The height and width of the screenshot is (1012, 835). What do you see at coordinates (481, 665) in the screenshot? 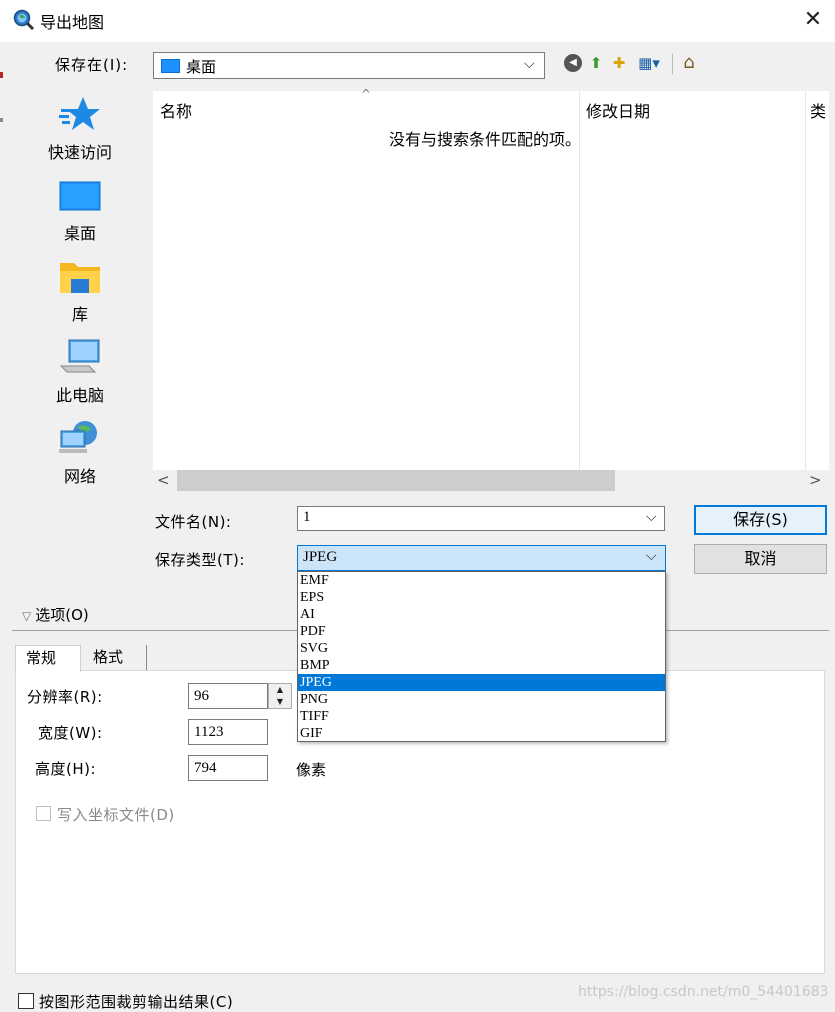
I see `file-type-option: BMP` at bounding box center [481, 665].